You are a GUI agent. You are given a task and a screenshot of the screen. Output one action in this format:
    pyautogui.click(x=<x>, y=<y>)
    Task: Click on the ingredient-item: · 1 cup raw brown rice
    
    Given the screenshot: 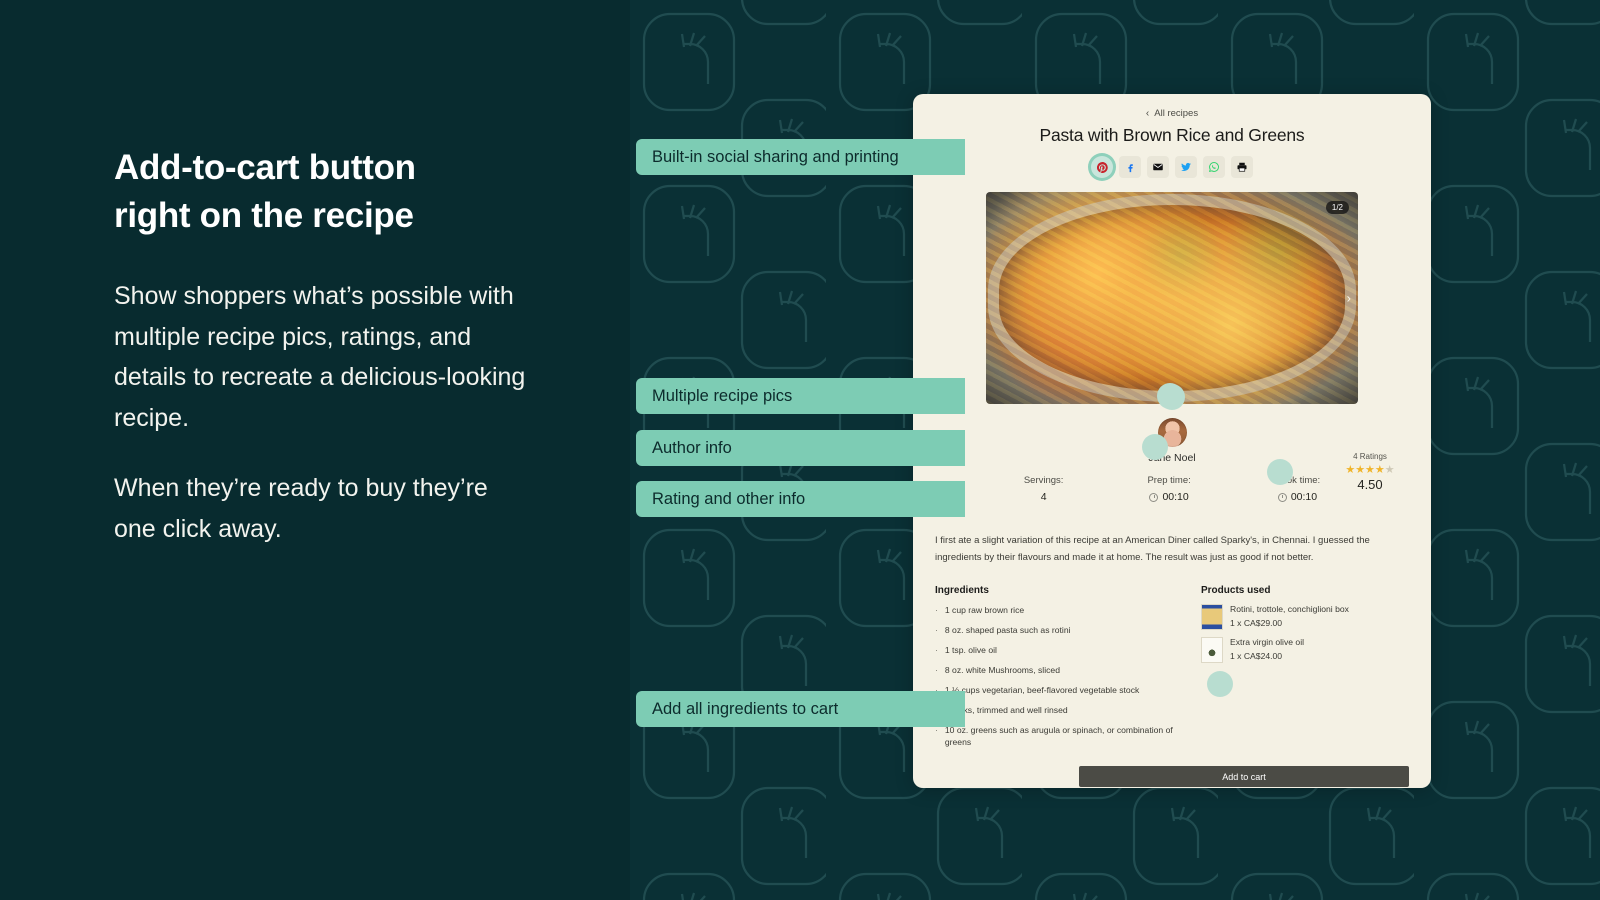 What is the action you would take?
    pyautogui.click(x=1059, y=610)
    